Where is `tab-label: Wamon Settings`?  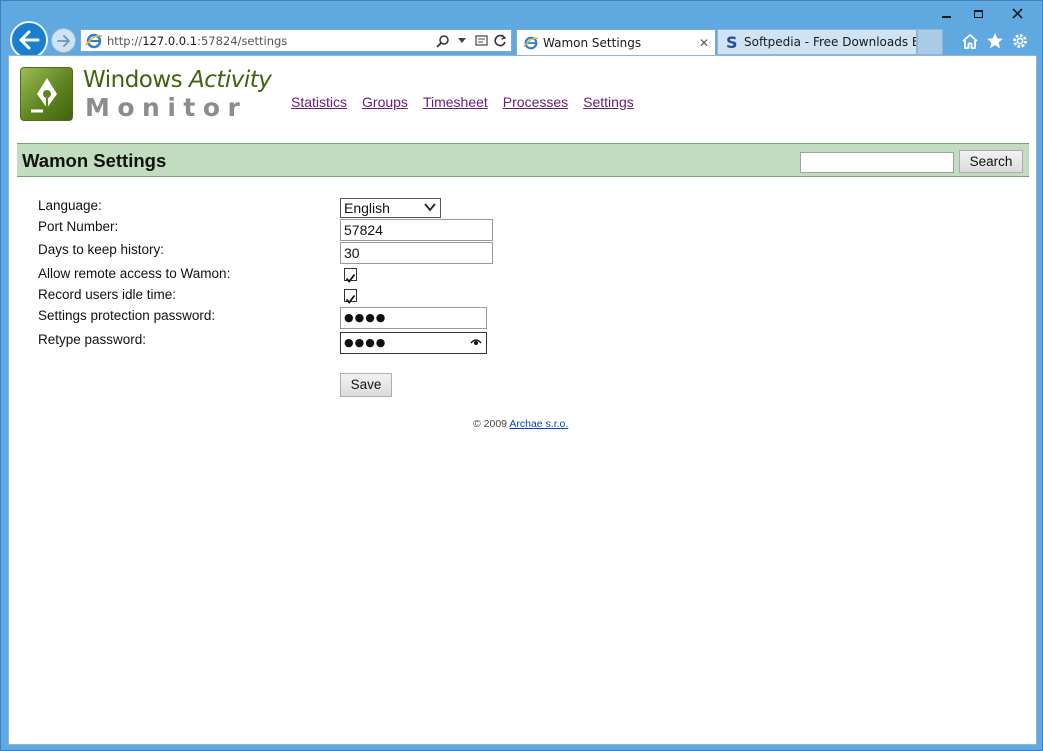
tab-label: Wamon Settings is located at coordinates (592, 42).